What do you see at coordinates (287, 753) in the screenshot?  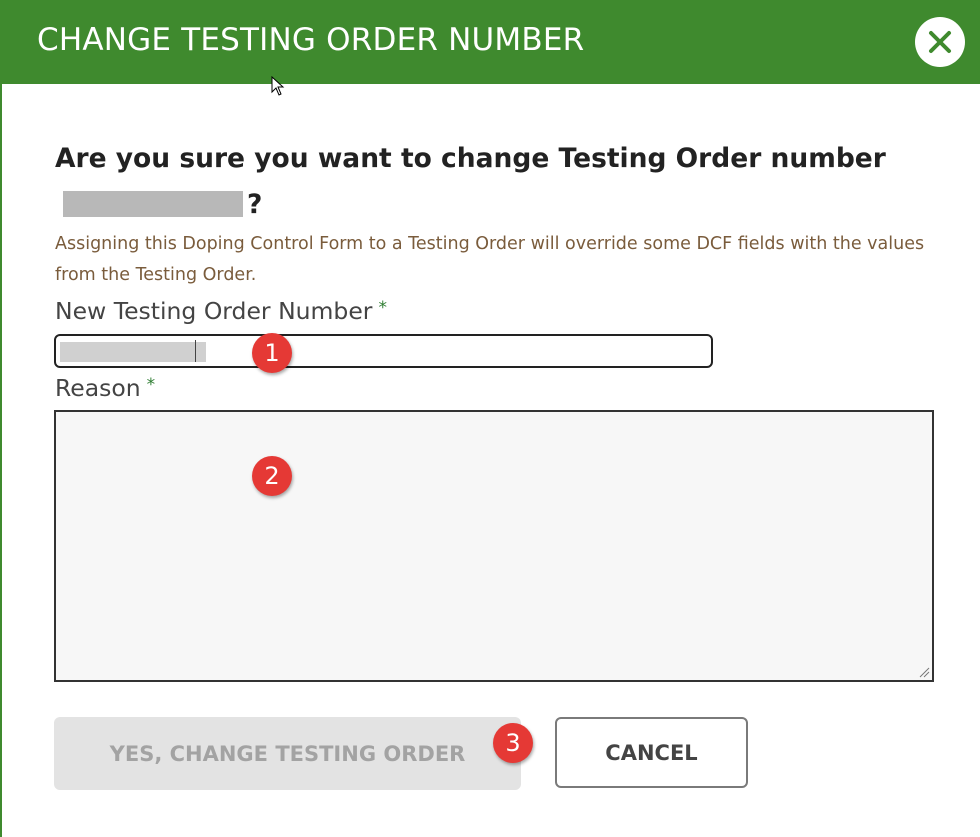 I see `confirm-change-button: YES, CHANGE TESTING ORDER` at bounding box center [287, 753].